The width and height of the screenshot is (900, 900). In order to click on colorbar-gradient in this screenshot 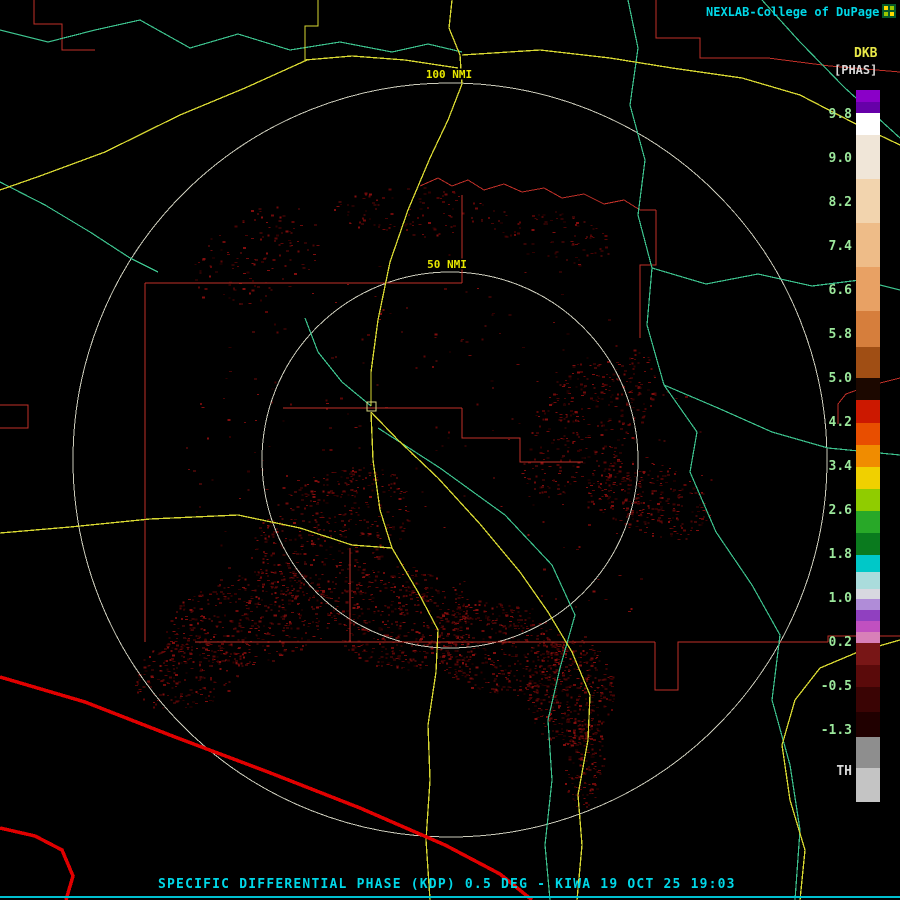, I will do `click(868, 446)`.